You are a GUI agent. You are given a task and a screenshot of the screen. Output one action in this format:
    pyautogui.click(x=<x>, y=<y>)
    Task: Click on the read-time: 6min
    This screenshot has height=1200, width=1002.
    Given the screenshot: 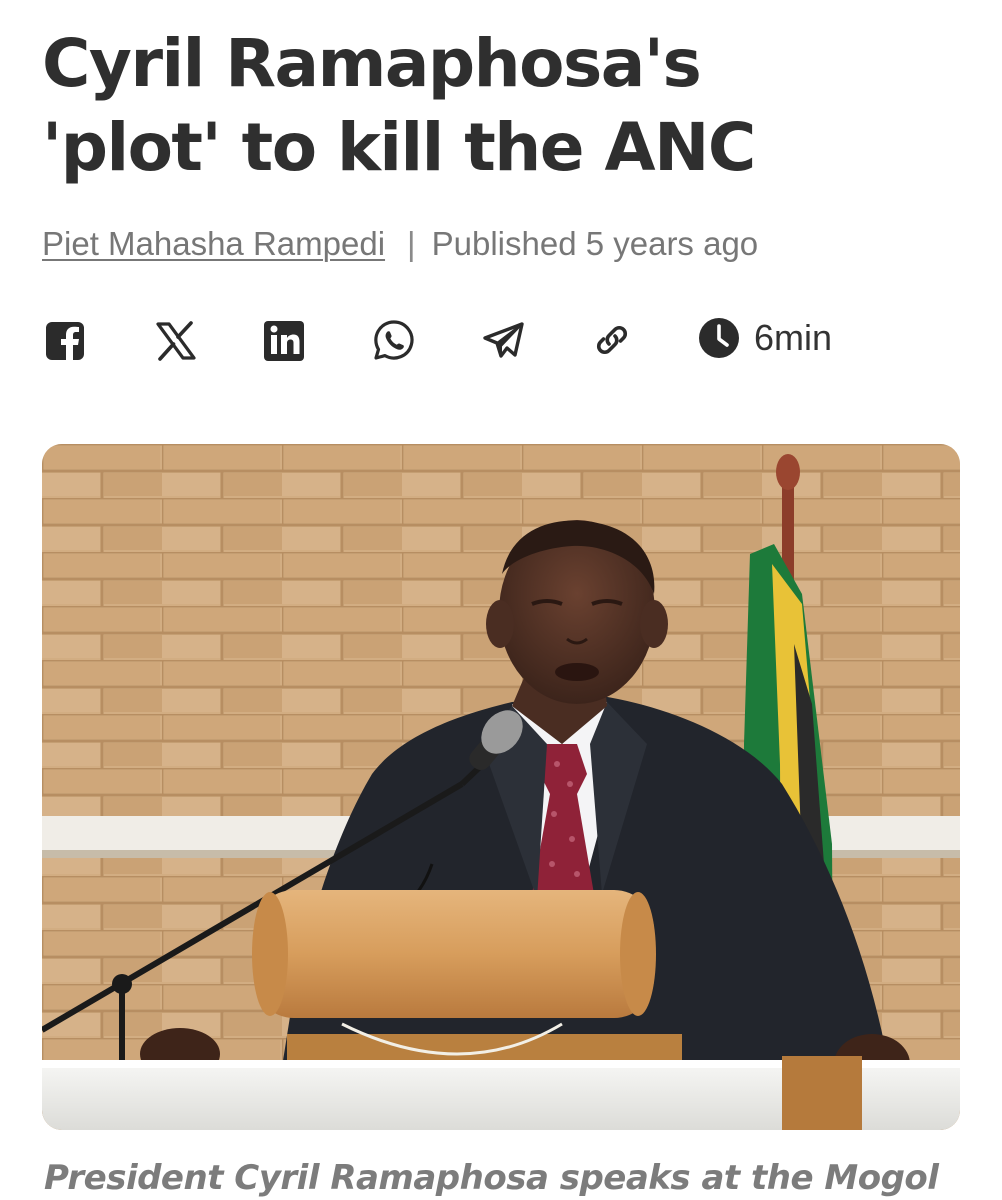 What is the action you would take?
    pyautogui.click(x=765, y=338)
    